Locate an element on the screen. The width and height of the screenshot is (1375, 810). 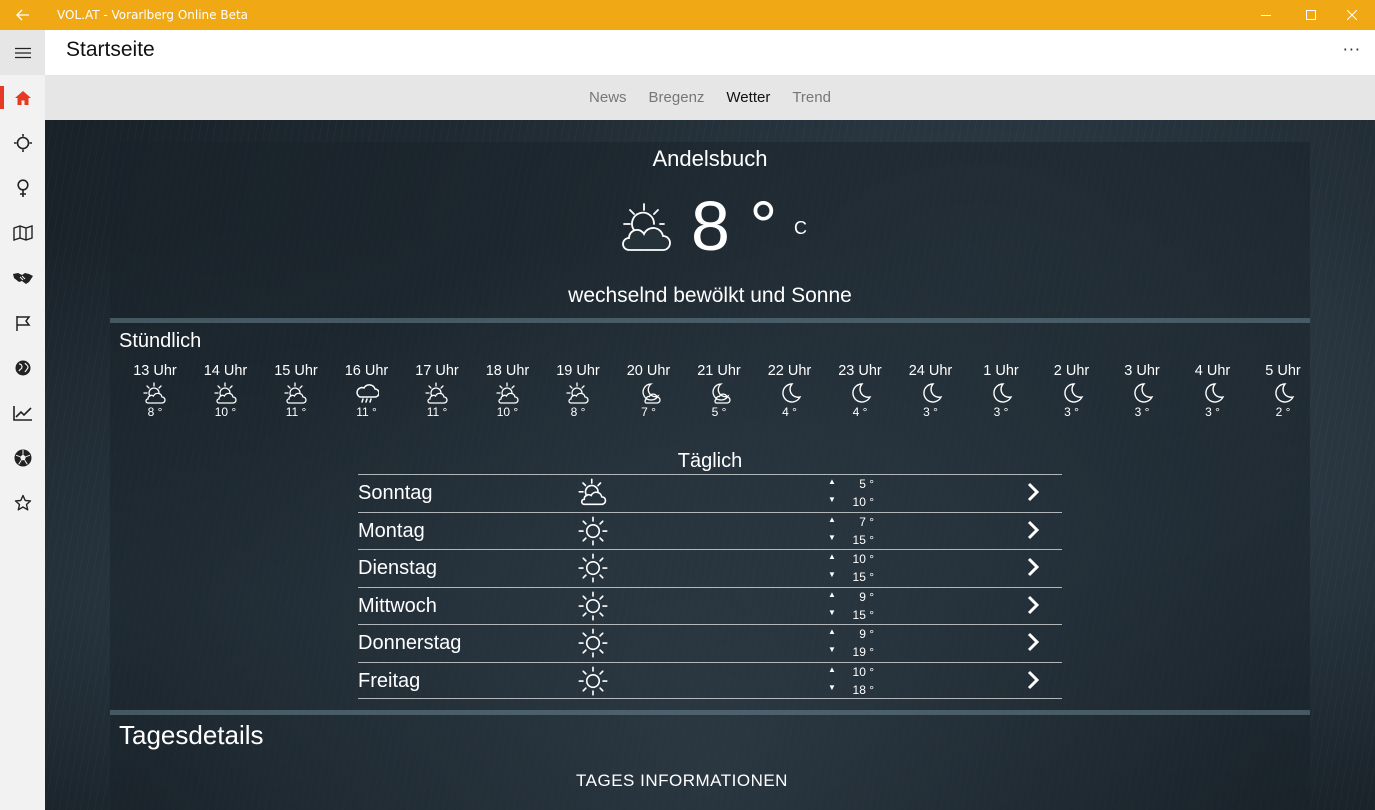
day-name: Sonntag is located at coordinates (395, 493).